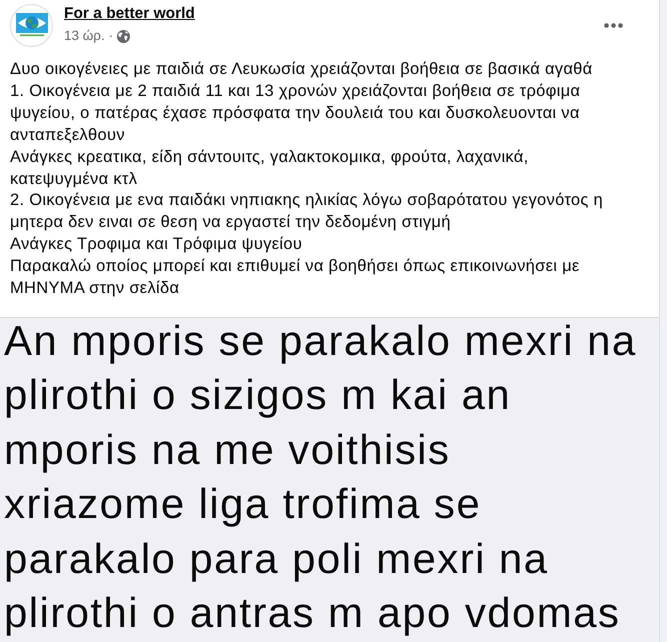 The width and height of the screenshot is (667, 642). I want to click on eye-logo-icon, so click(31, 25).